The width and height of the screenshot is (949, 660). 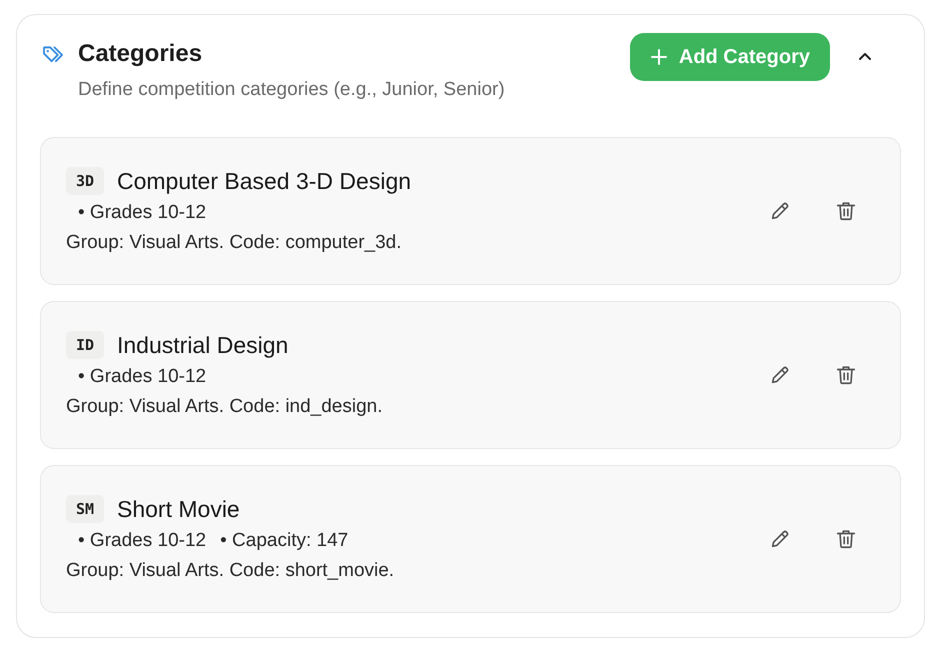 I want to click on category-name: Short Movie, so click(x=178, y=509).